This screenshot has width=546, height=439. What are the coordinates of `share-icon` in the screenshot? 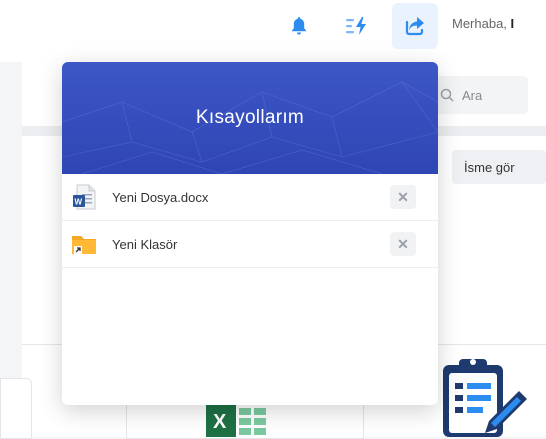 It's located at (414, 26).